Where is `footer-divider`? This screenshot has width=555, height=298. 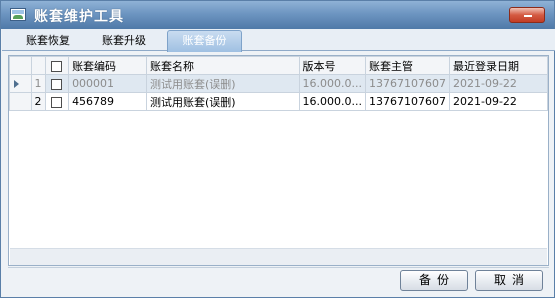 footer-divider is located at coordinates (278, 267).